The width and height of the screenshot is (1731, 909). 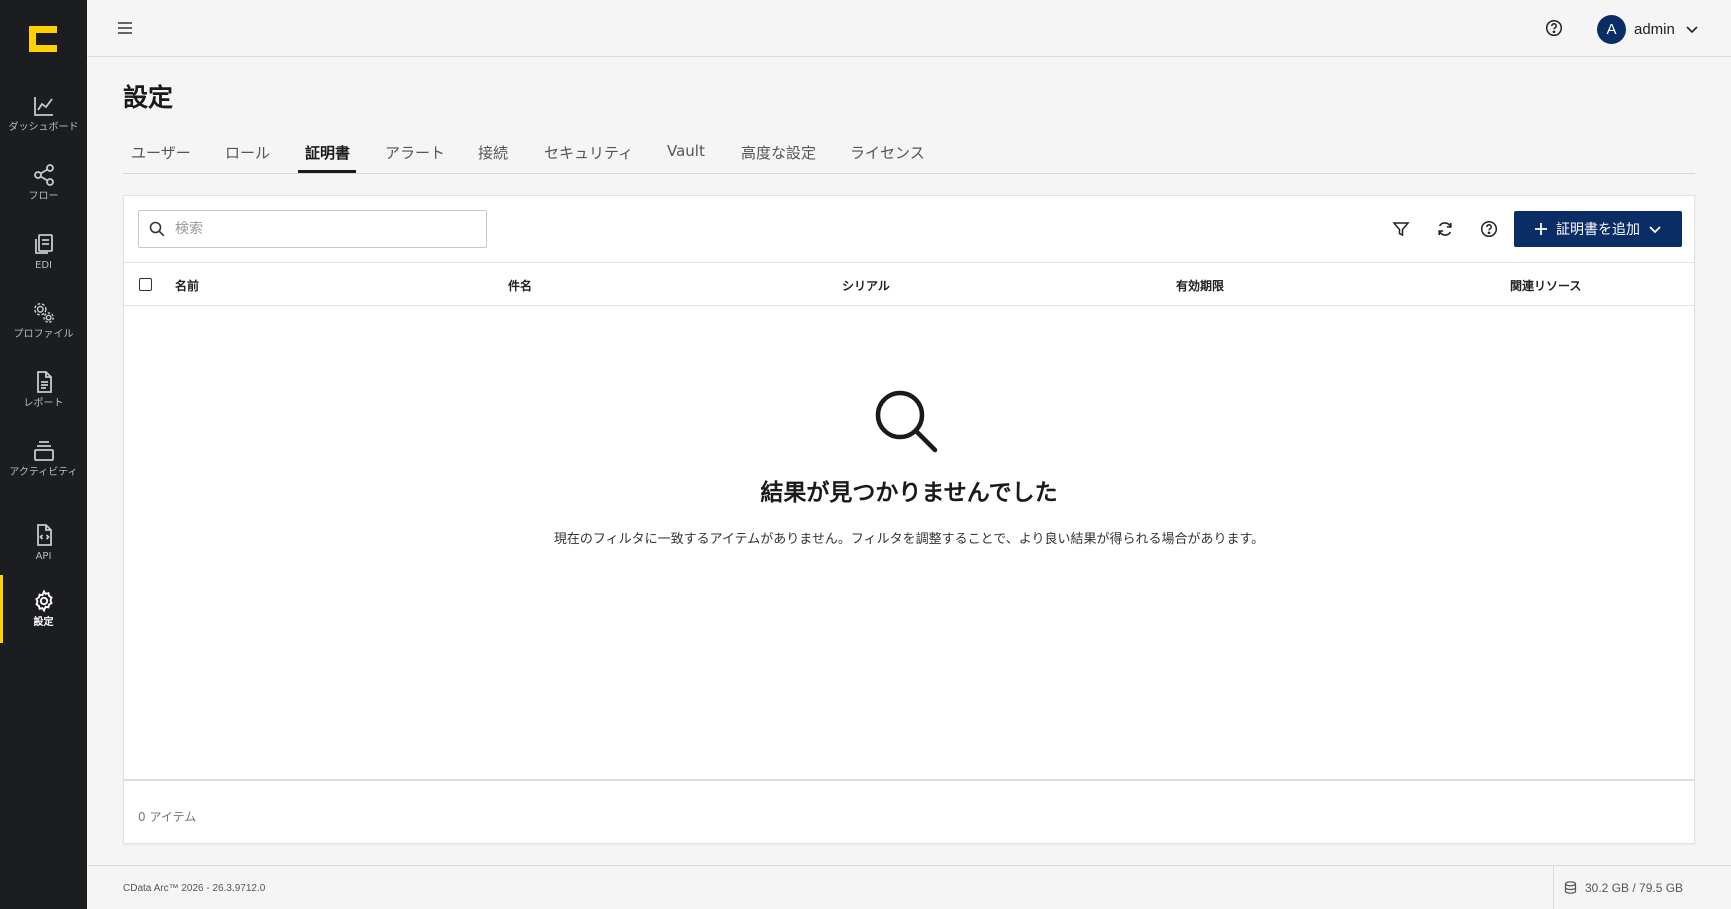 I want to click on search-input, so click(x=325, y=229).